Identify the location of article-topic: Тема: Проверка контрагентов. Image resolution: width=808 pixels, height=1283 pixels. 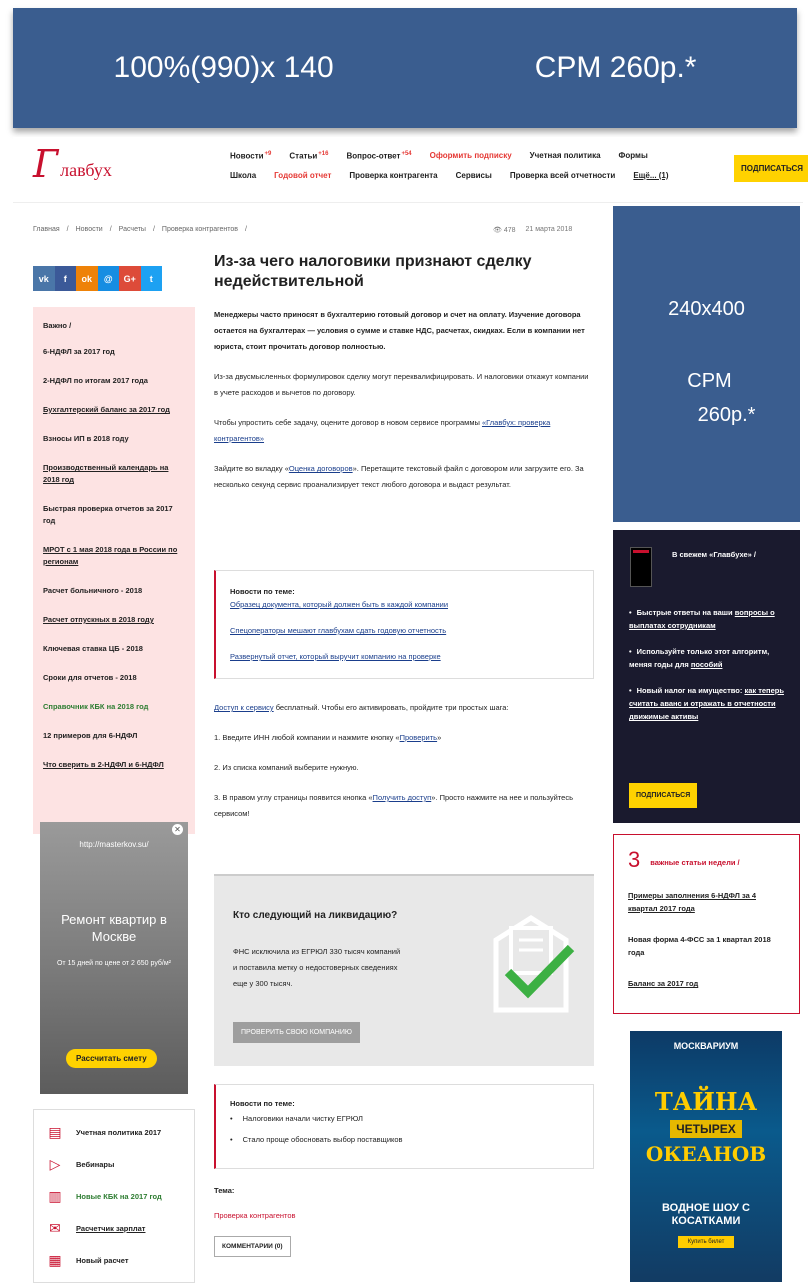
(255, 1203).